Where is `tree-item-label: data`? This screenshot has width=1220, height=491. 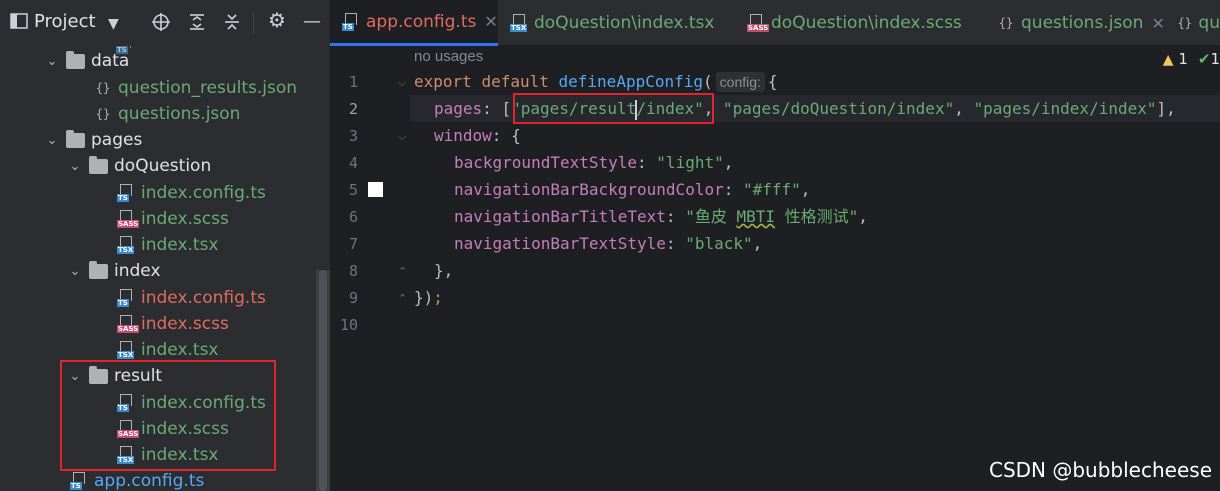
tree-item-label: data is located at coordinates (110, 61).